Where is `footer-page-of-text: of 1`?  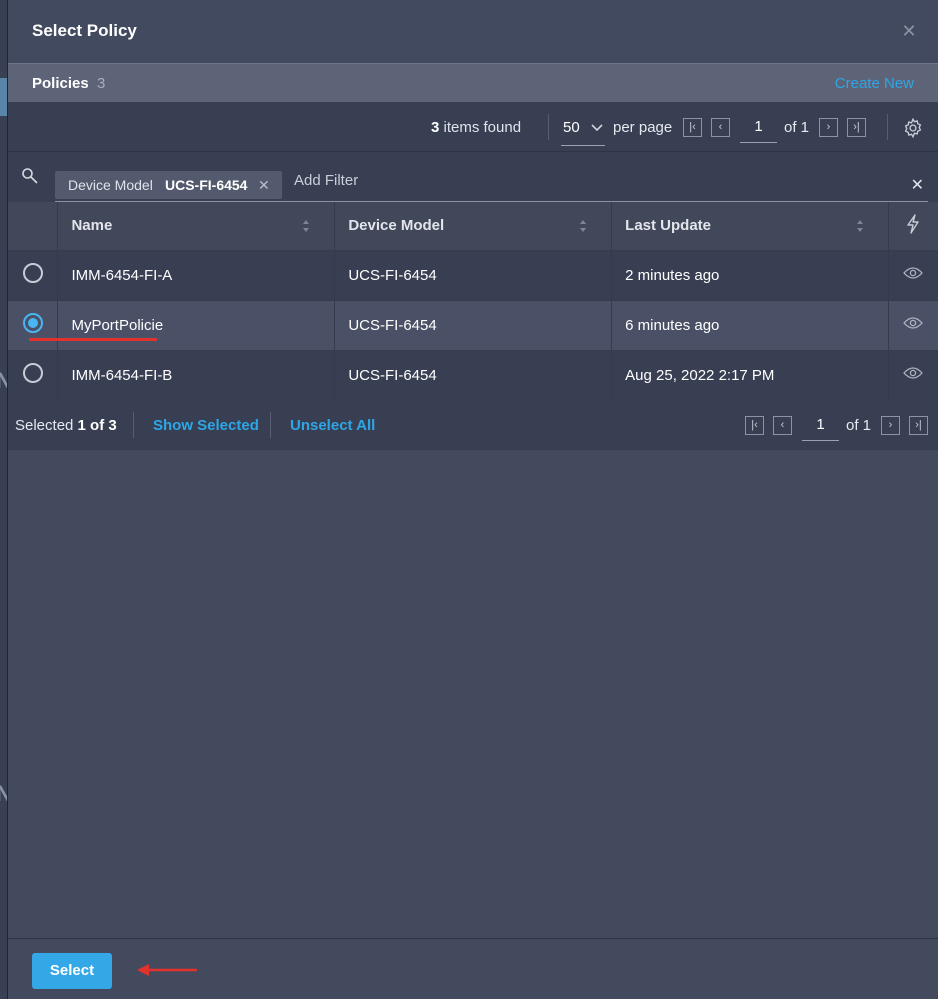 footer-page-of-text: of 1 is located at coordinates (859, 425).